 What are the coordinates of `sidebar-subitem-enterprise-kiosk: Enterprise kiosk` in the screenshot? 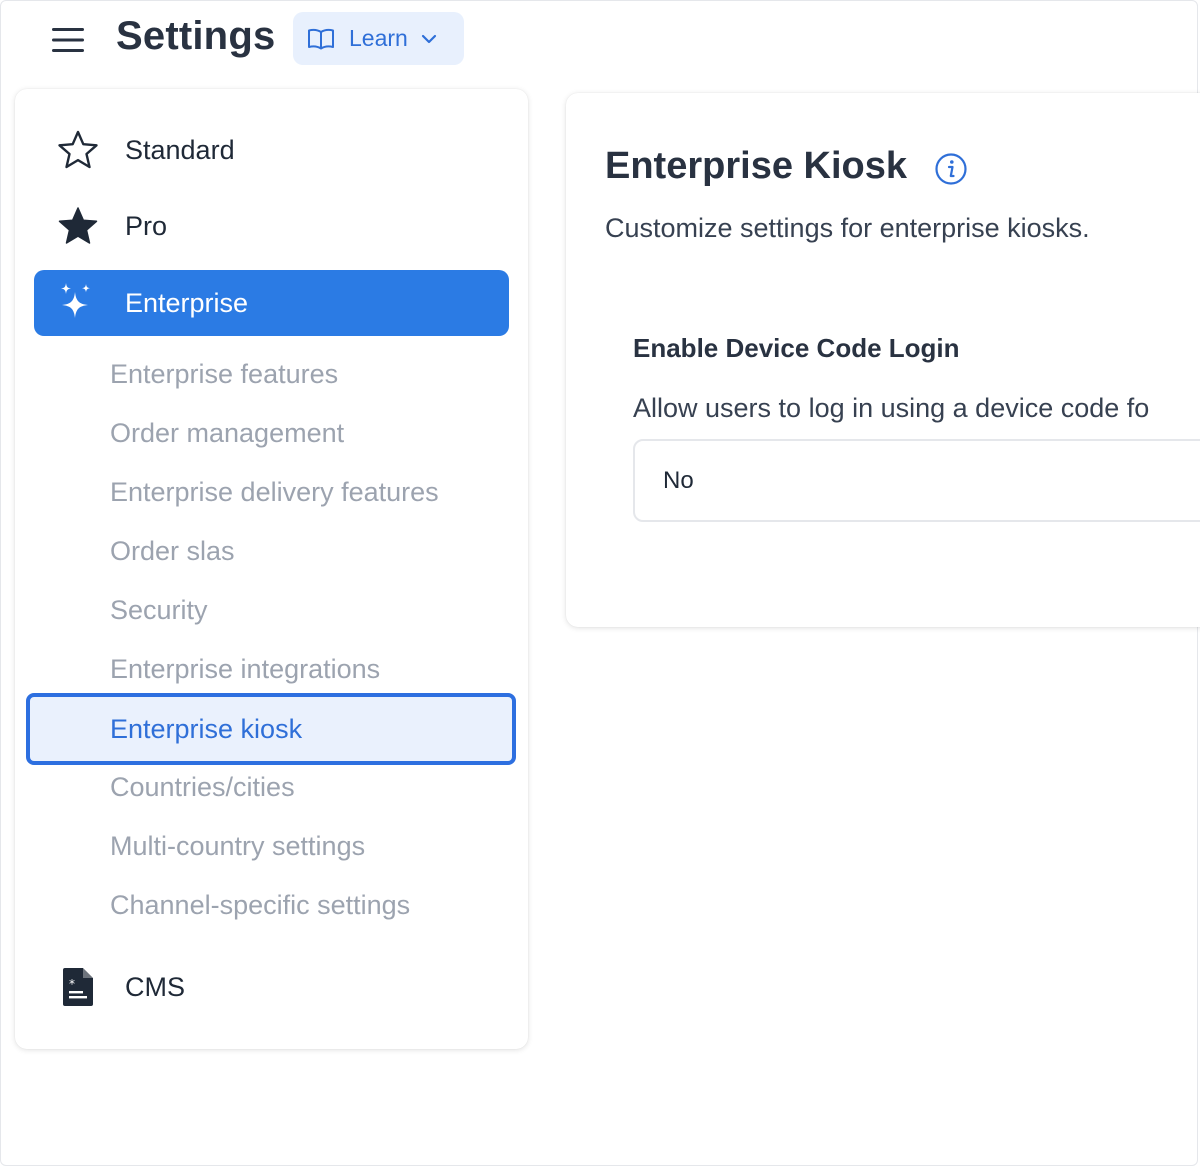 It's located at (271, 729).